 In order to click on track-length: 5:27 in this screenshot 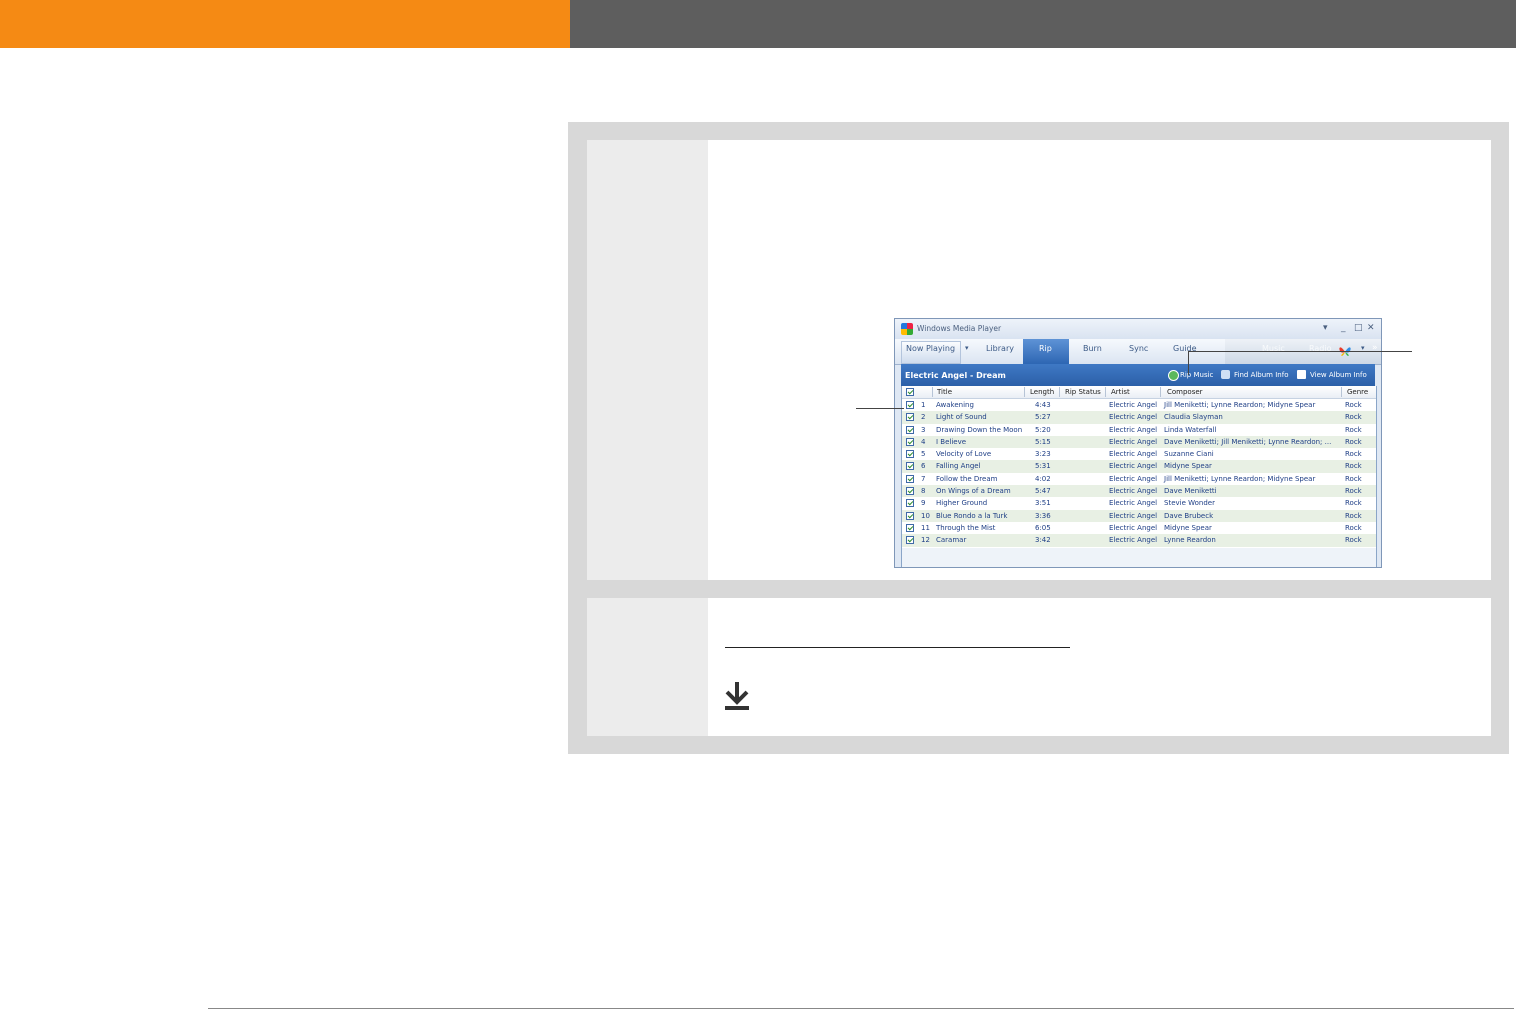, I will do `click(1043, 417)`.